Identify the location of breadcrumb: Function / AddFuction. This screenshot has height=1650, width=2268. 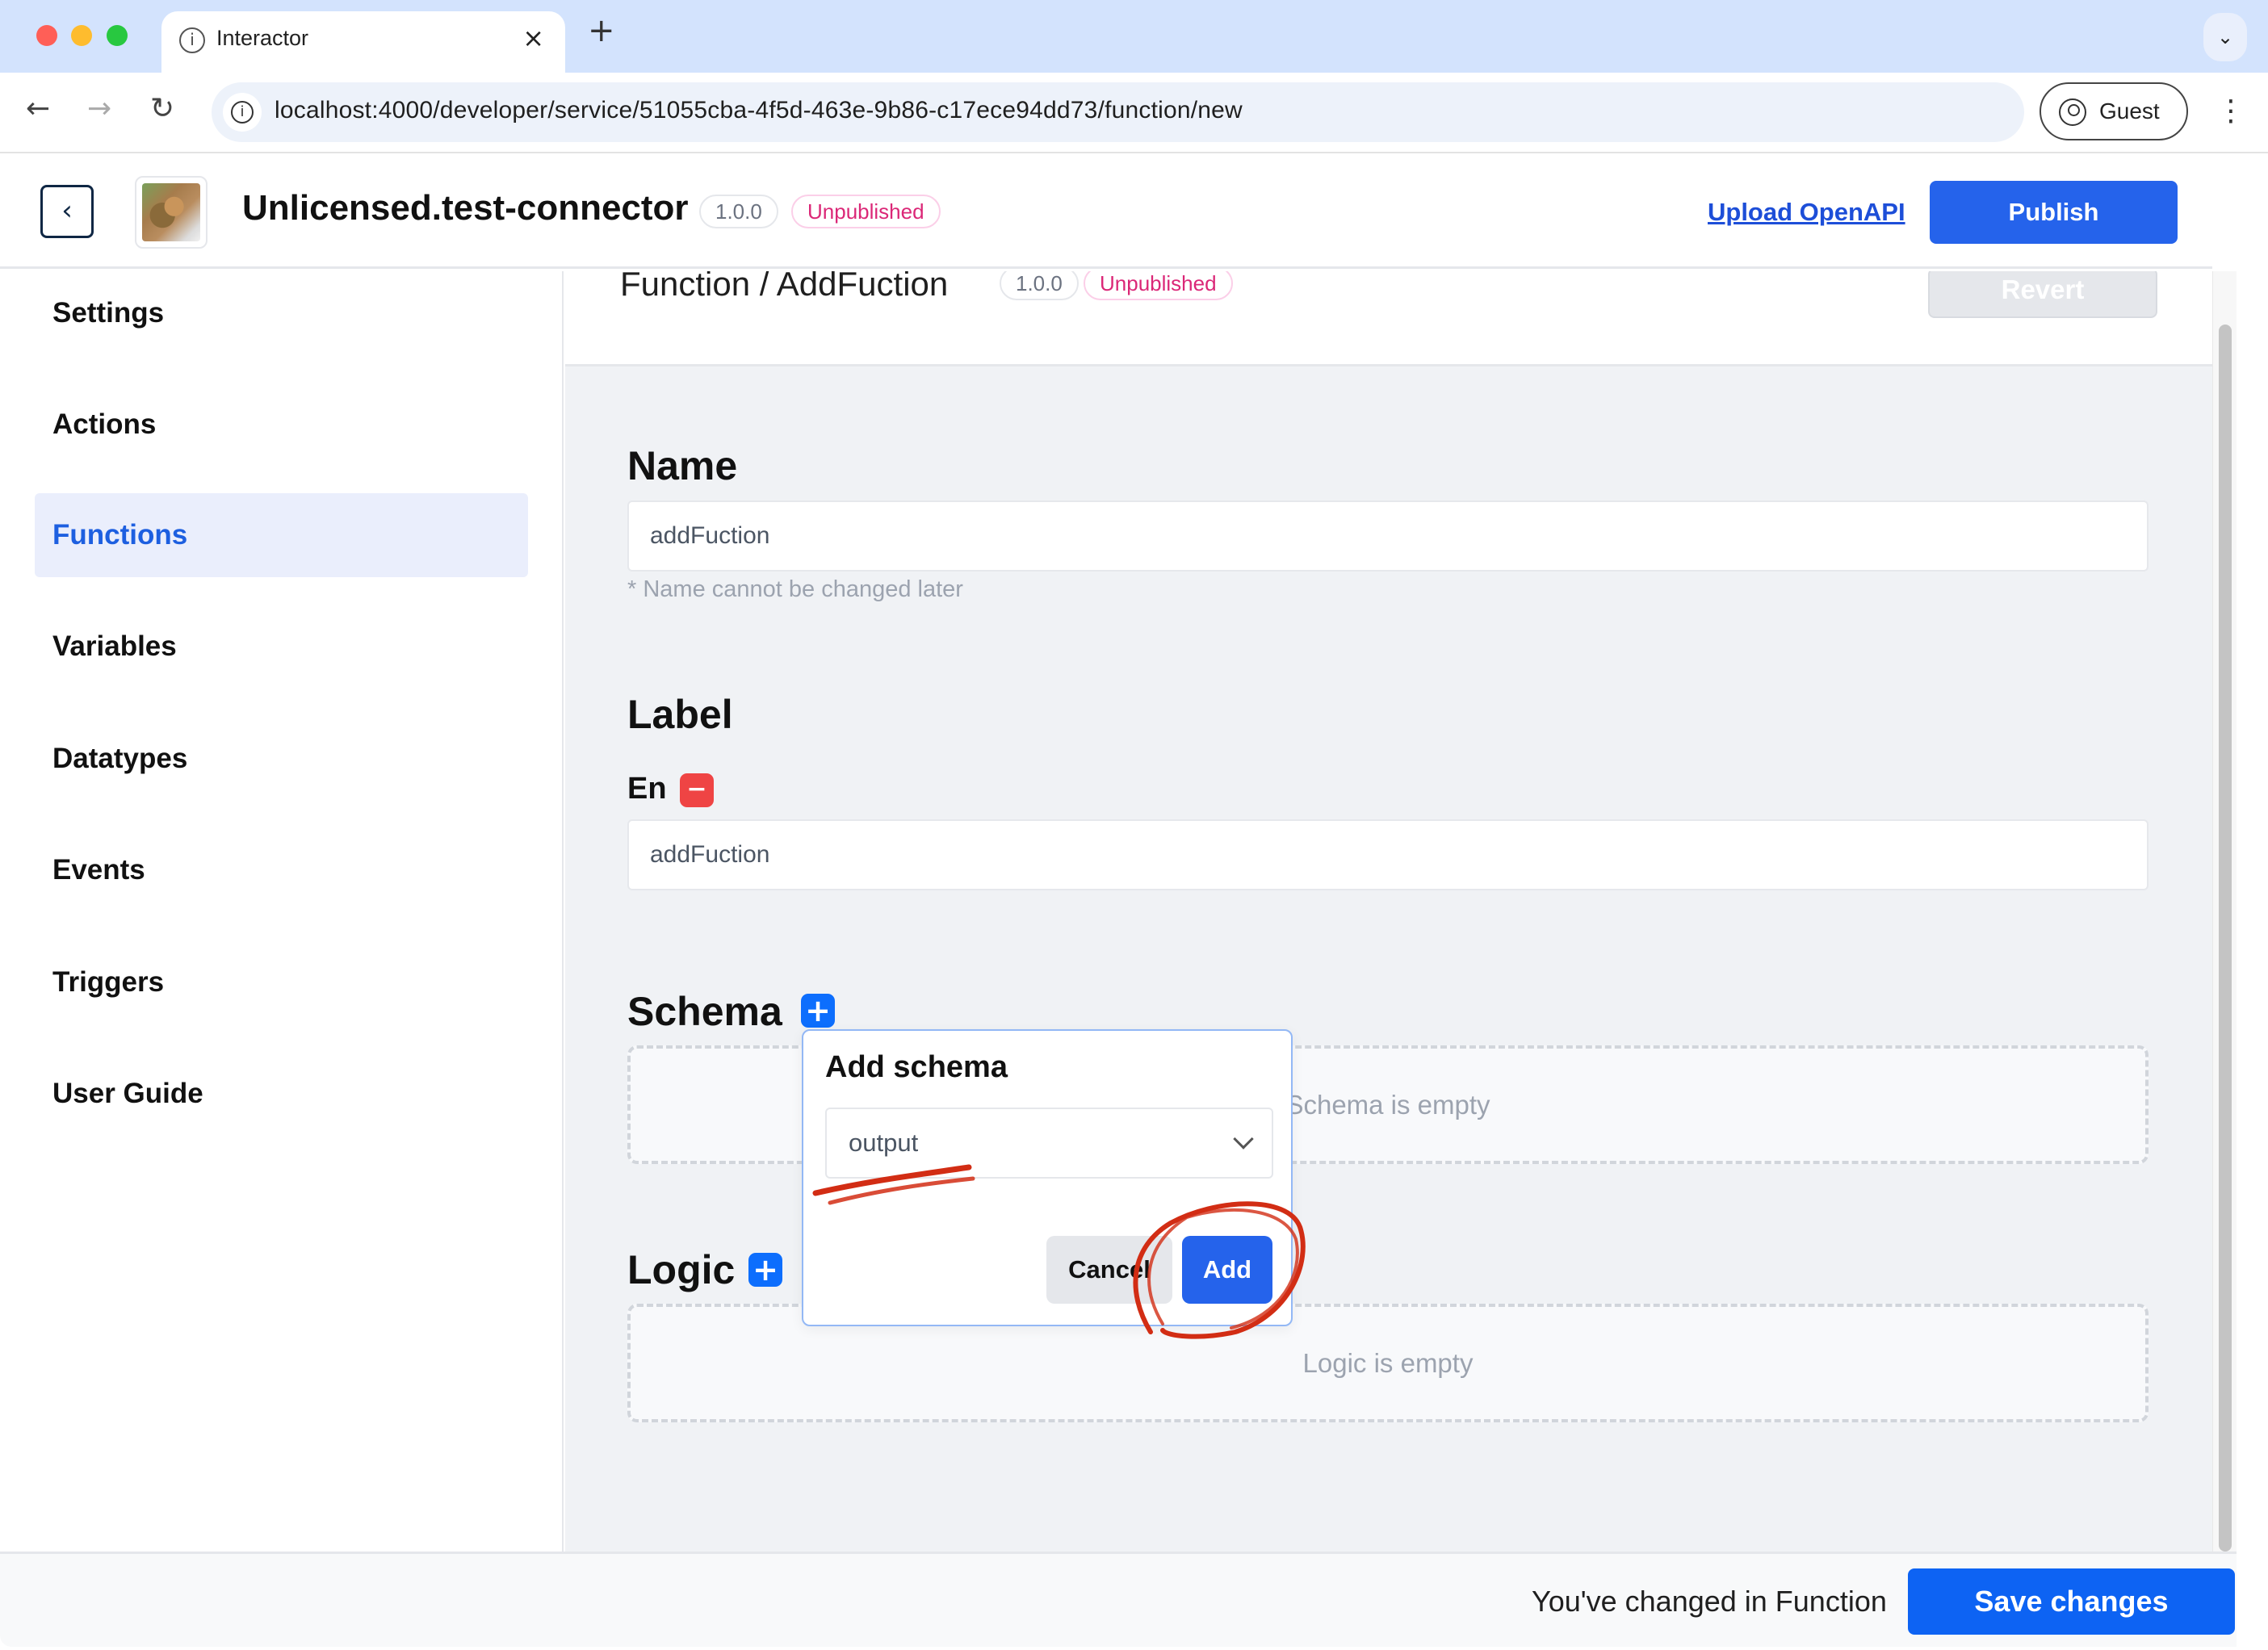
(784, 287).